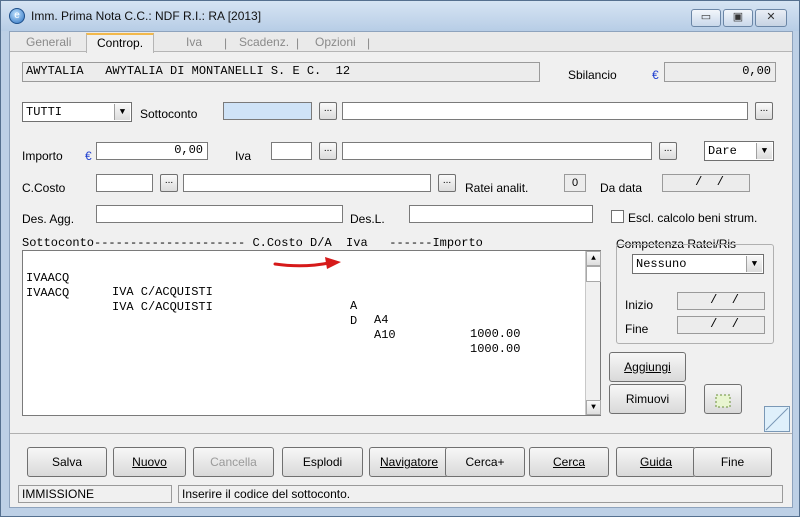 The height and width of the screenshot is (517, 800). Describe the element at coordinates (401, 433) in the screenshot. I see `divider` at that location.